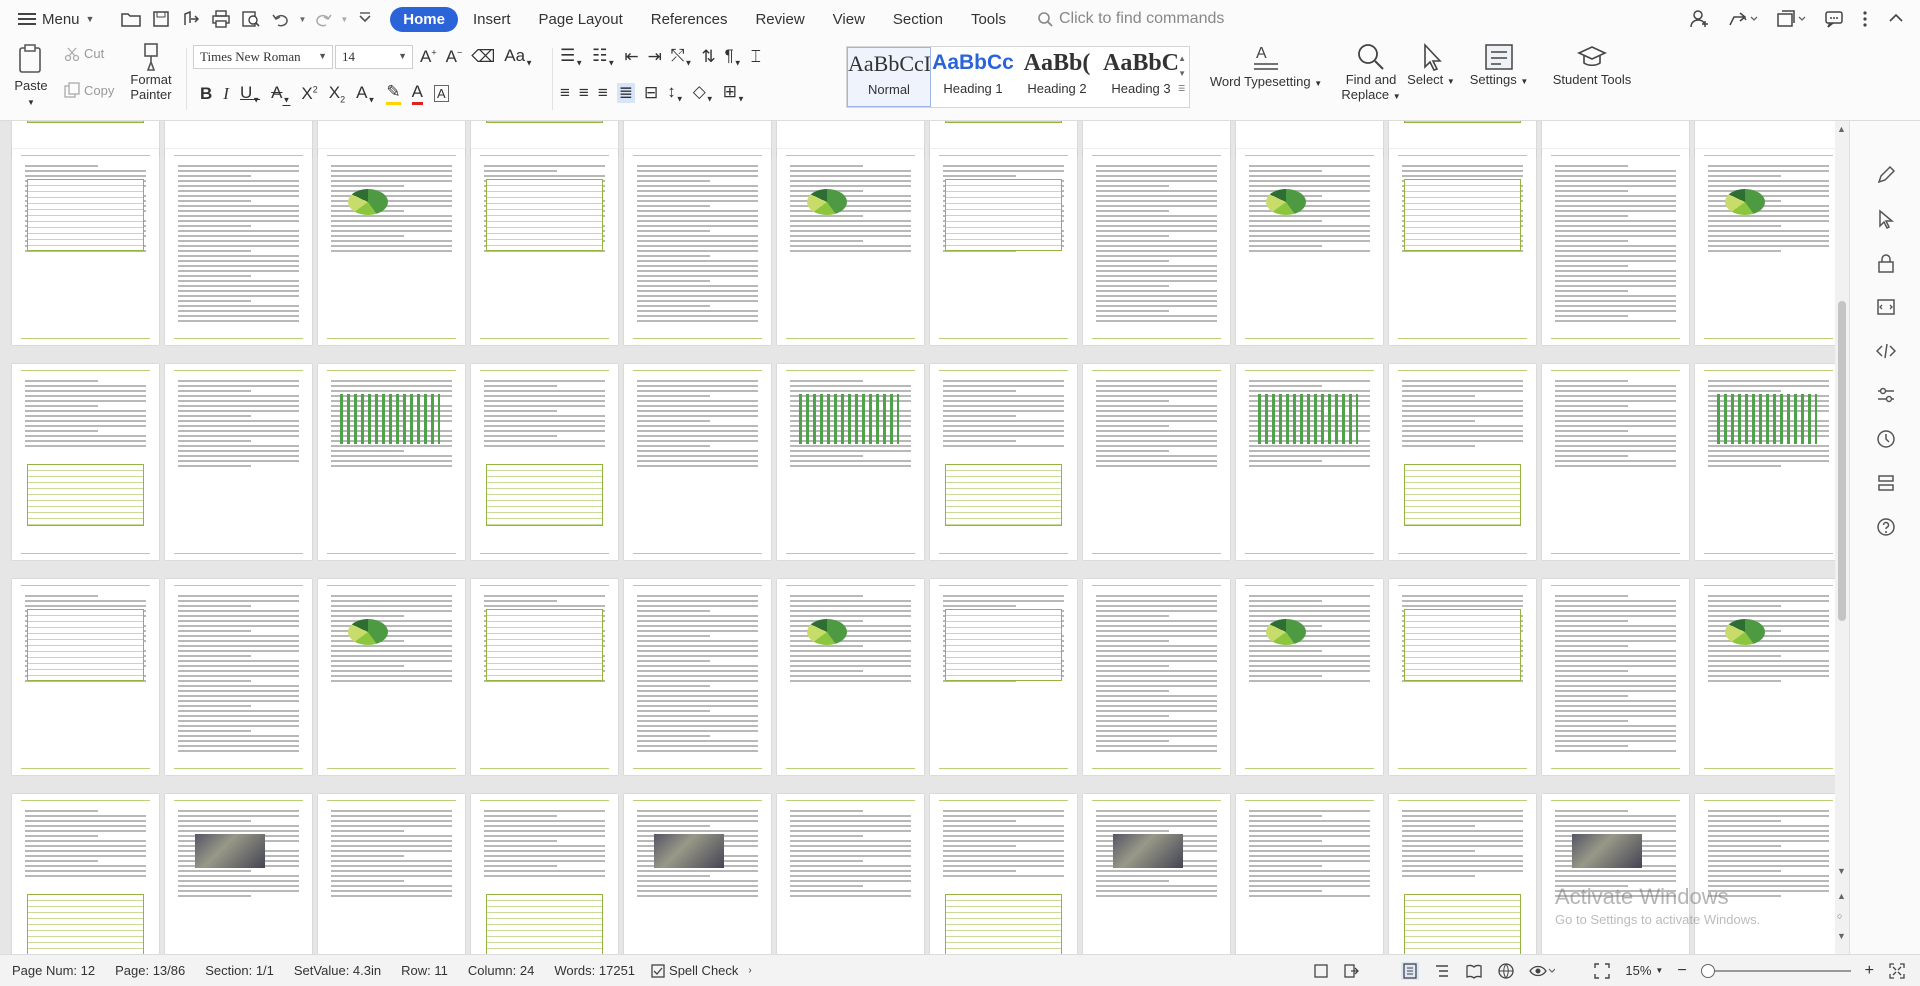 The image size is (1920, 986). What do you see at coordinates (302, 19) in the screenshot?
I see `undo-dropdown-icon: ▼` at bounding box center [302, 19].